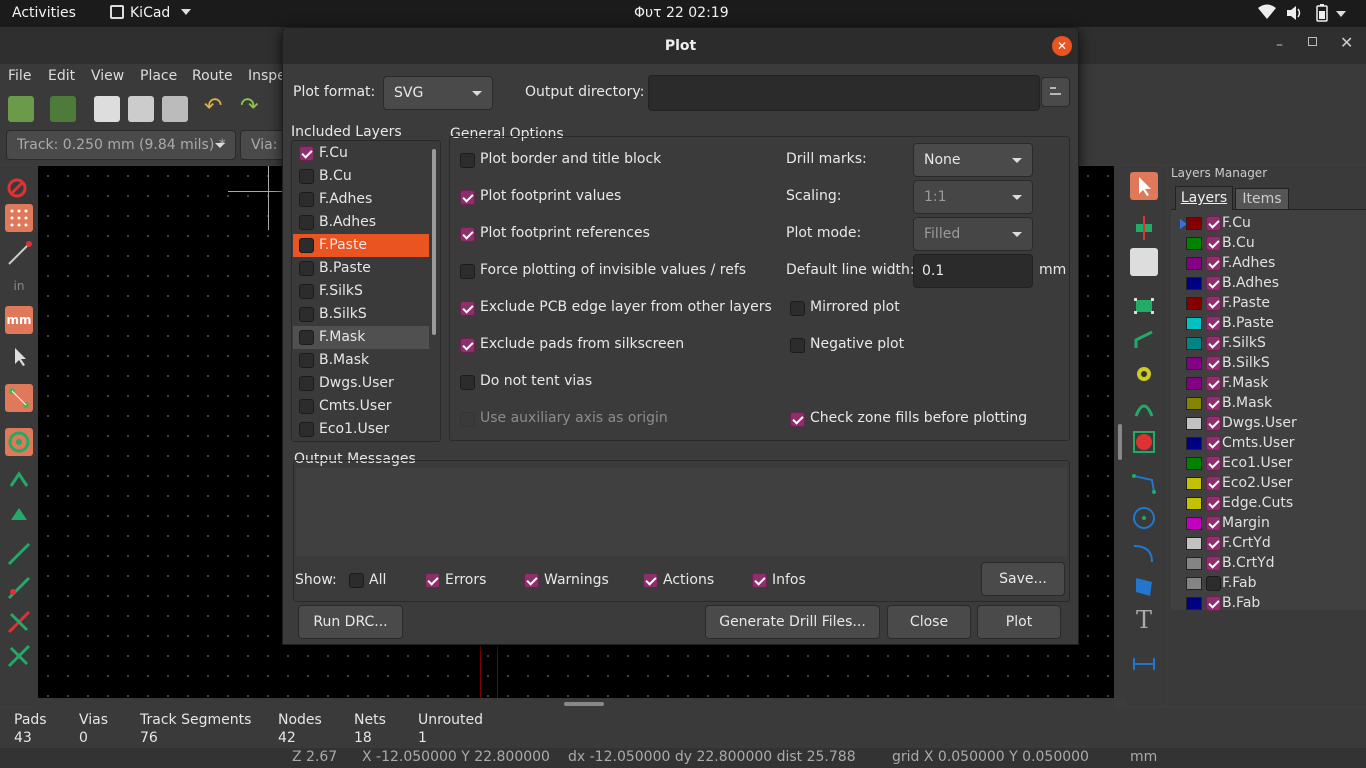  I want to click on included-layer-row: F.Mask, so click(361, 337).